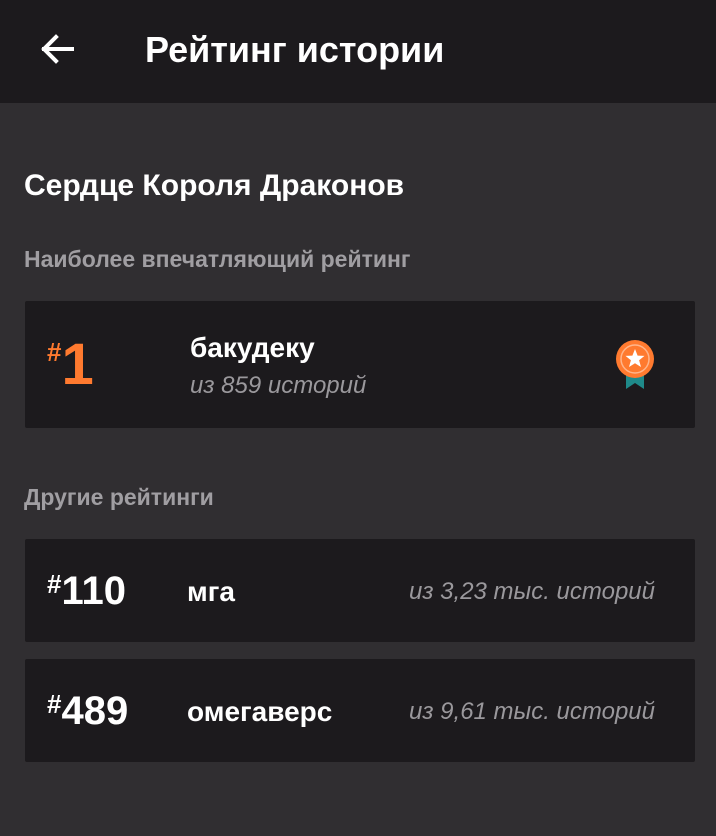 Image resolution: width=716 pixels, height=836 pixels. I want to click on rank-number: 1, so click(77, 364).